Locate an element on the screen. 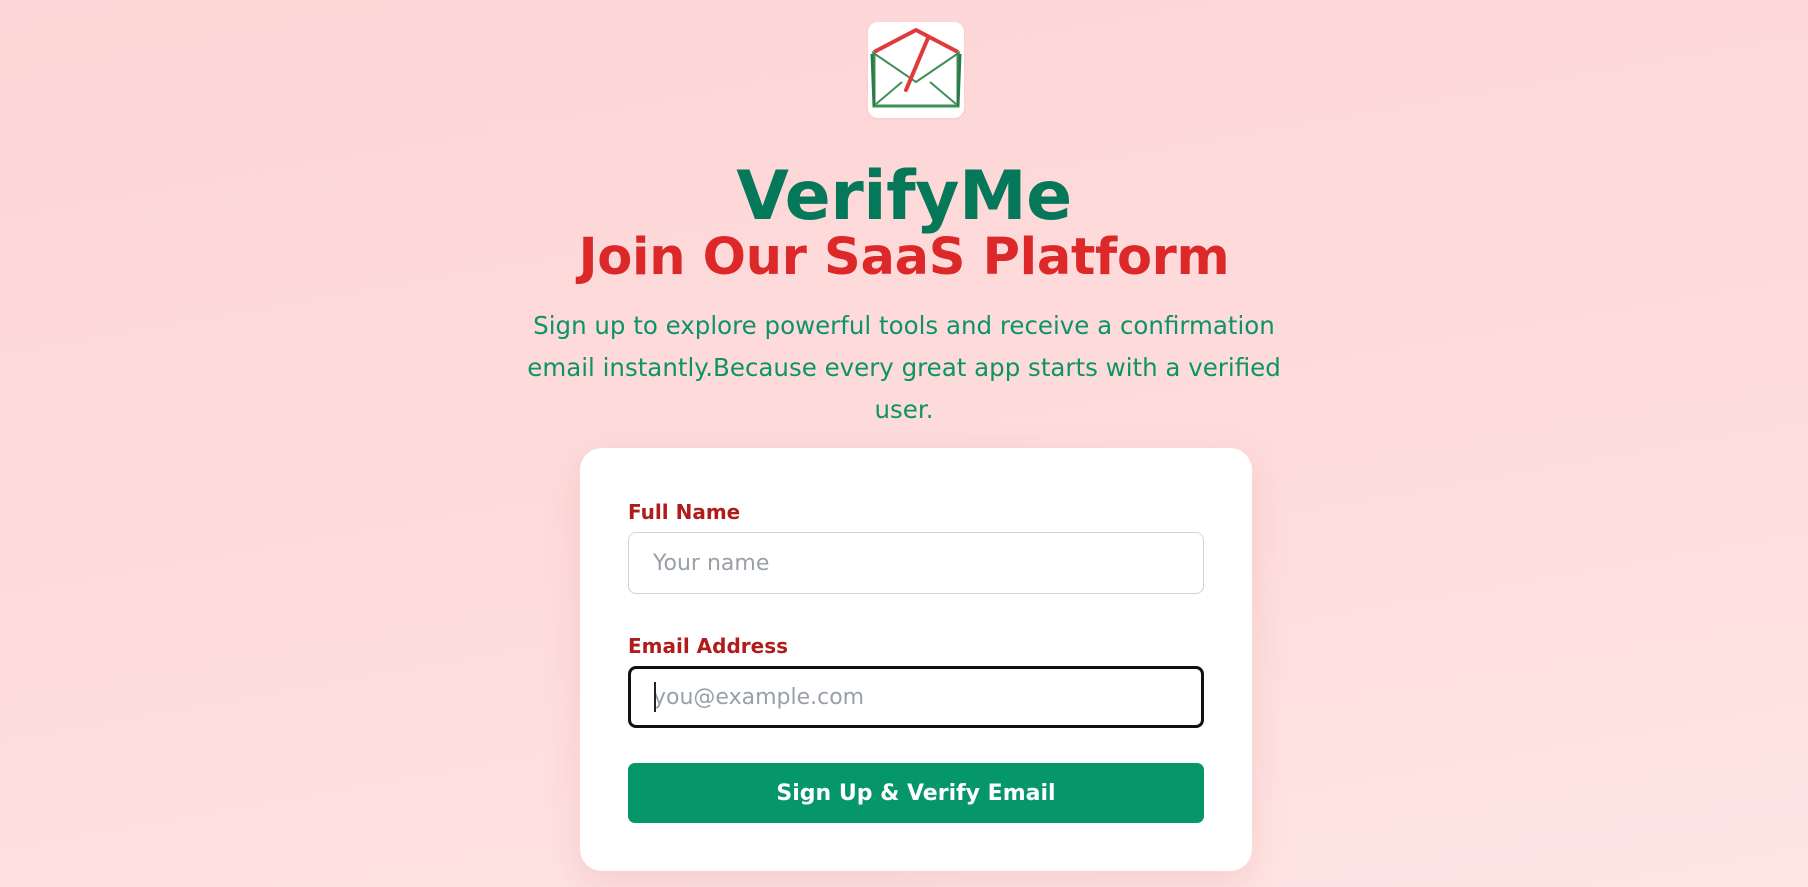 This screenshot has width=1808, height=887. brand-title: VerifyMe is located at coordinates (904, 196).